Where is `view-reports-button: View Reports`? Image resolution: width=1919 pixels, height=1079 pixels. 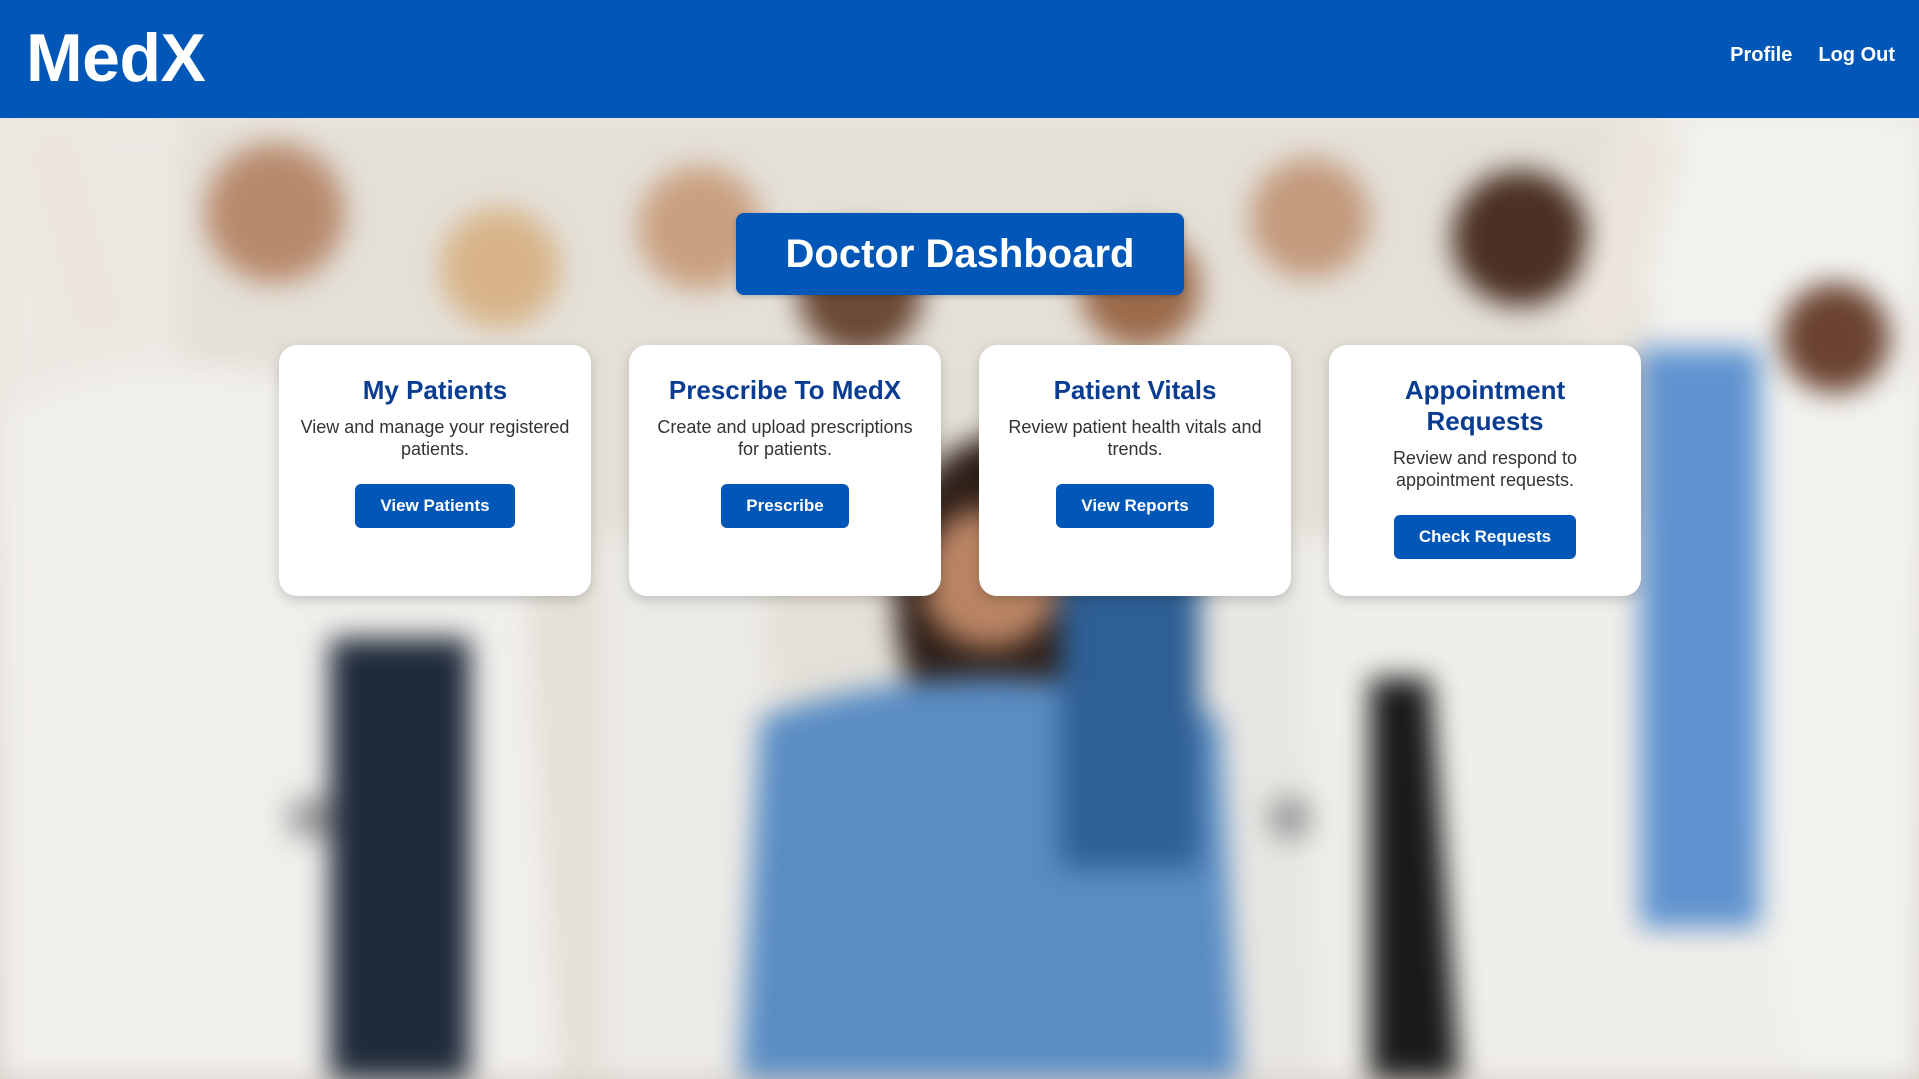 view-reports-button: View Reports is located at coordinates (1135, 506).